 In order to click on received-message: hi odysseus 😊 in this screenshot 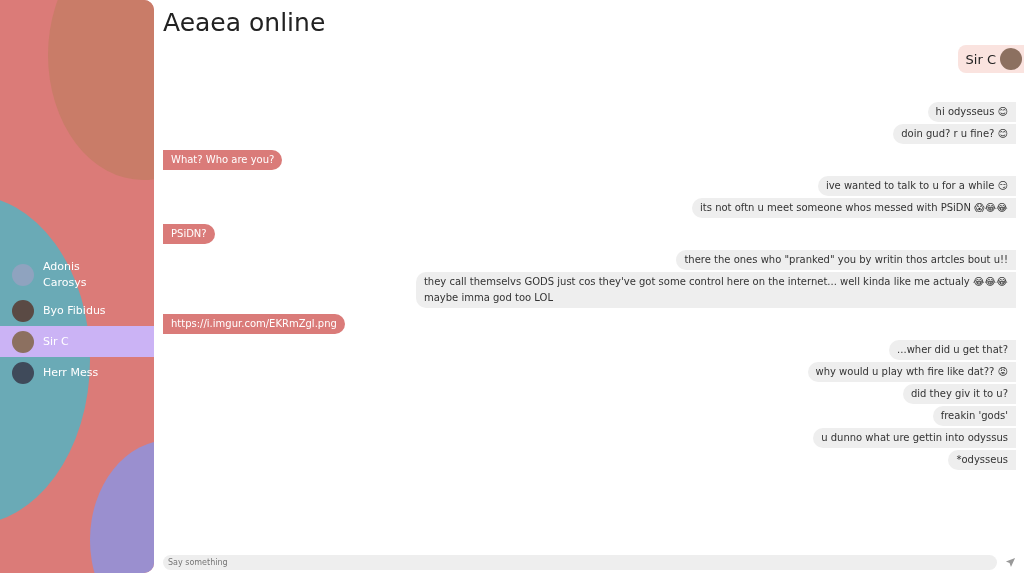, I will do `click(971, 112)`.